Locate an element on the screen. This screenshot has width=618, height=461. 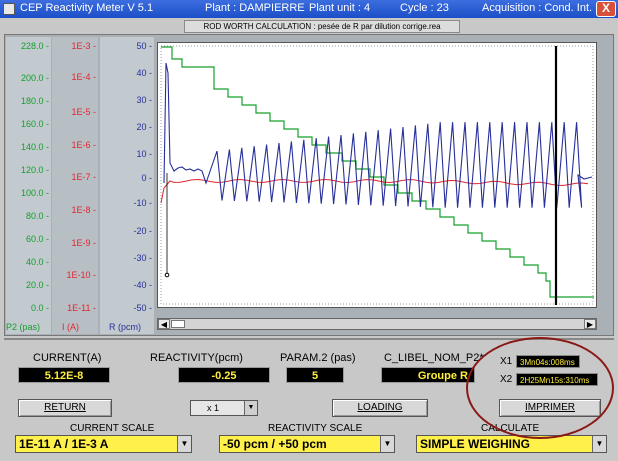
reactivity-tick-label: -20 - is located at coordinates (142, 231).